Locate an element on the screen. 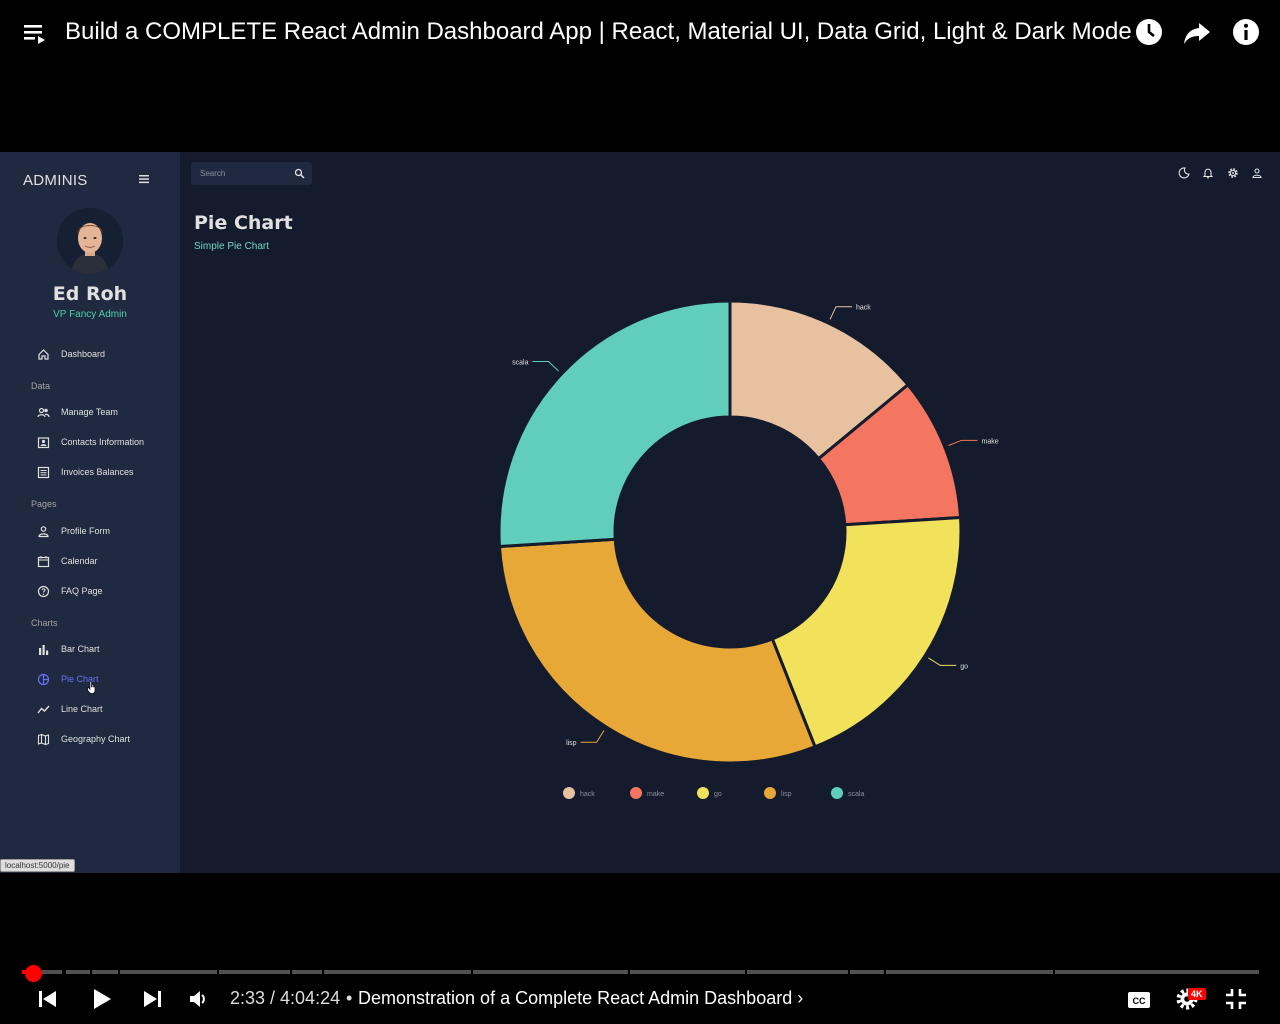 This screenshot has height=1024, width=1280. sidebar-item-dashboard: Dashboard is located at coordinates (100, 354).